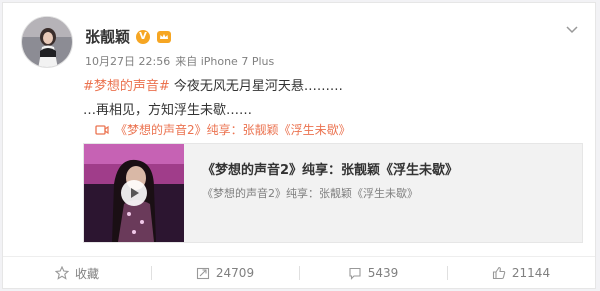 The image size is (600, 291). I want to click on comment-icon, so click(355, 273).